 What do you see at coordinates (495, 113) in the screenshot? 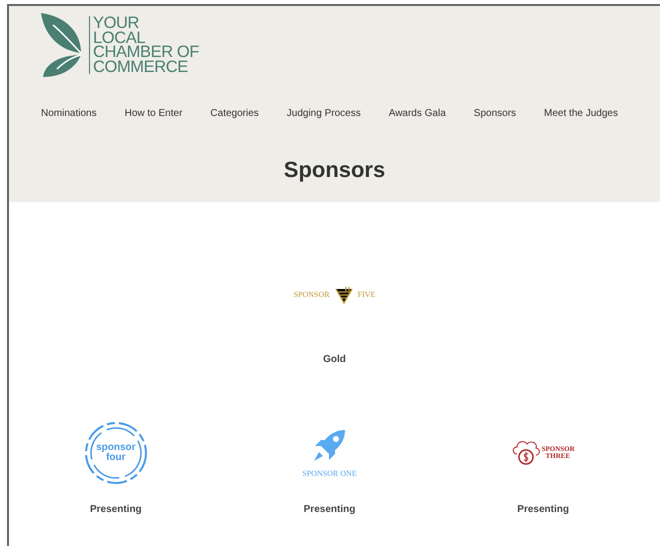
I see `nav-link: Sponsors` at bounding box center [495, 113].